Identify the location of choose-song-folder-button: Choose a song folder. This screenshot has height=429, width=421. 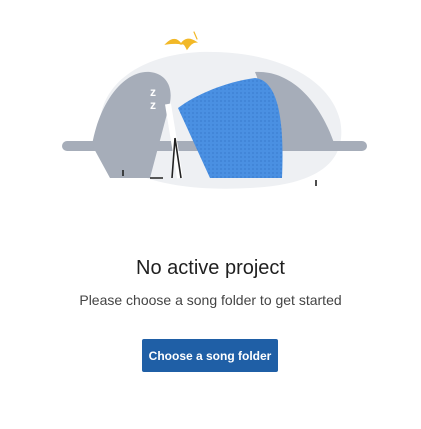
(210, 355).